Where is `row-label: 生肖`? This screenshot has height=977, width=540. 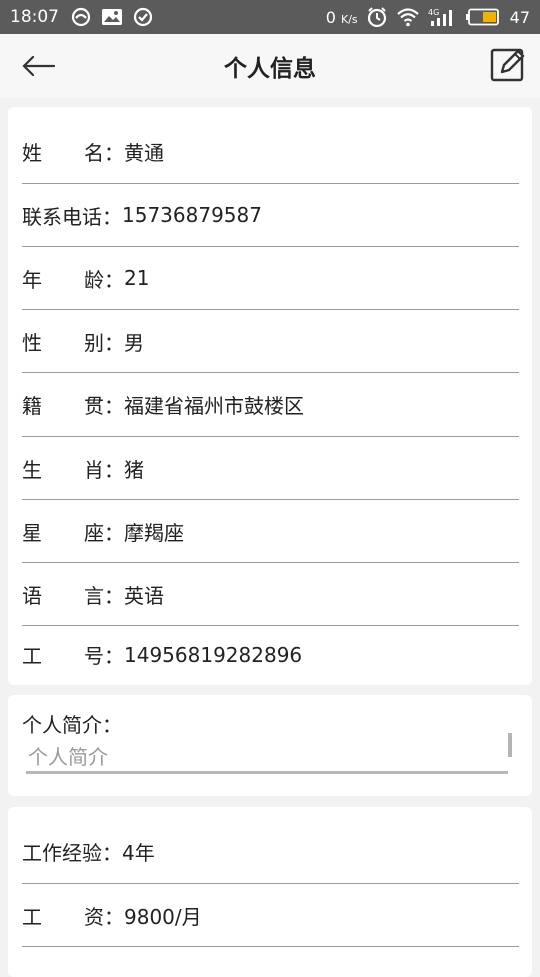
row-label: 生肖 is located at coordinates (63, 468).